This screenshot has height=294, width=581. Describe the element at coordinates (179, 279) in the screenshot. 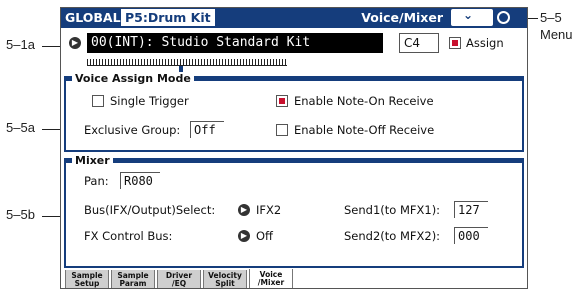

I see `tab-driver-eq: Driver/EQ` at that location.